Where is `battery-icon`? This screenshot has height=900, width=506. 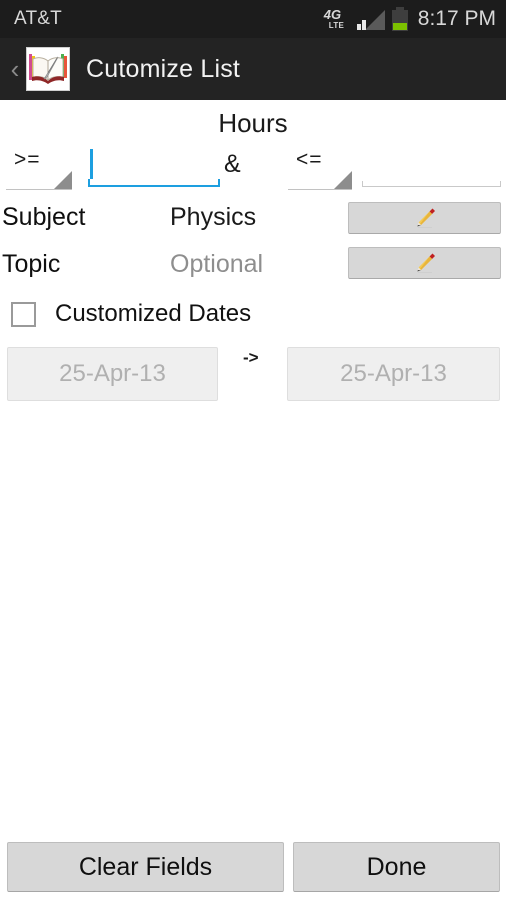
battery-icon is located at coordinates (399, 19).